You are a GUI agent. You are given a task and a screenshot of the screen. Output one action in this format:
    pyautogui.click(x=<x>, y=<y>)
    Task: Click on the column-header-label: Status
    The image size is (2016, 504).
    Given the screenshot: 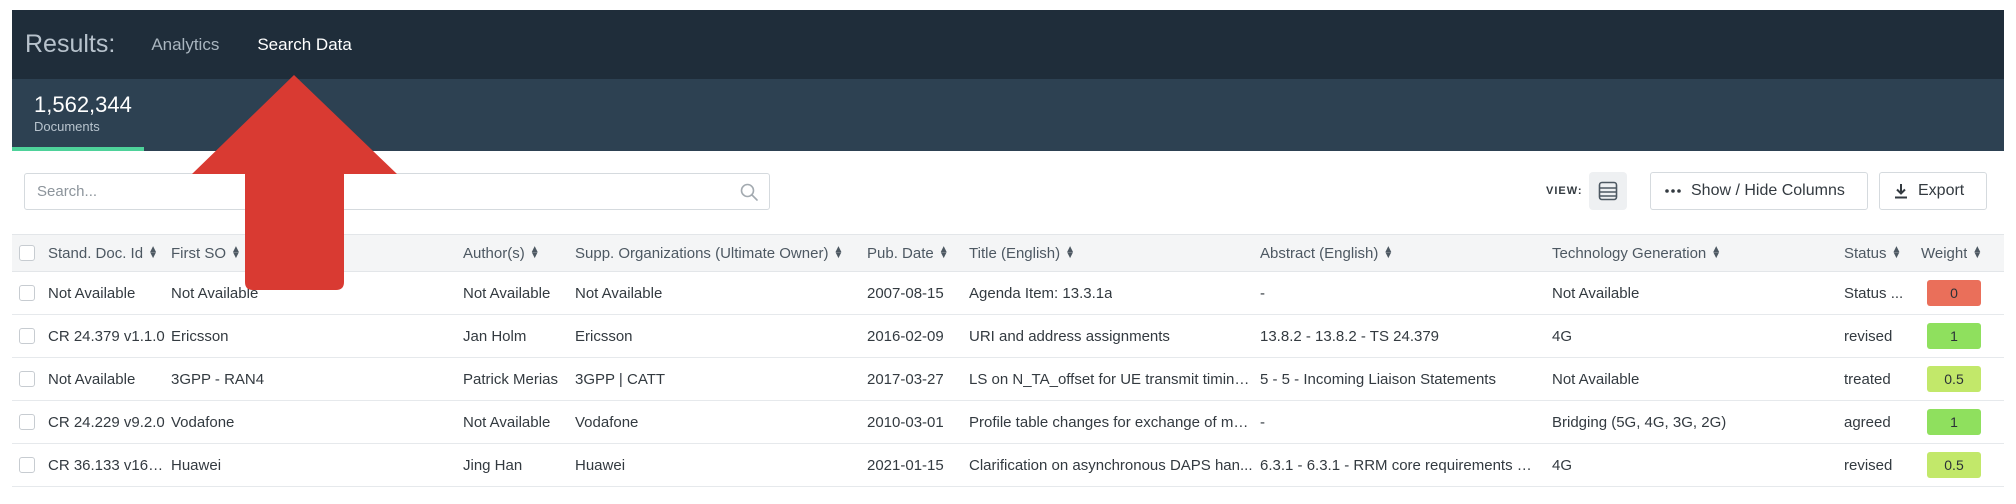 What is the action you would take?
    pyautogui.click(x=1865, y=253)
    